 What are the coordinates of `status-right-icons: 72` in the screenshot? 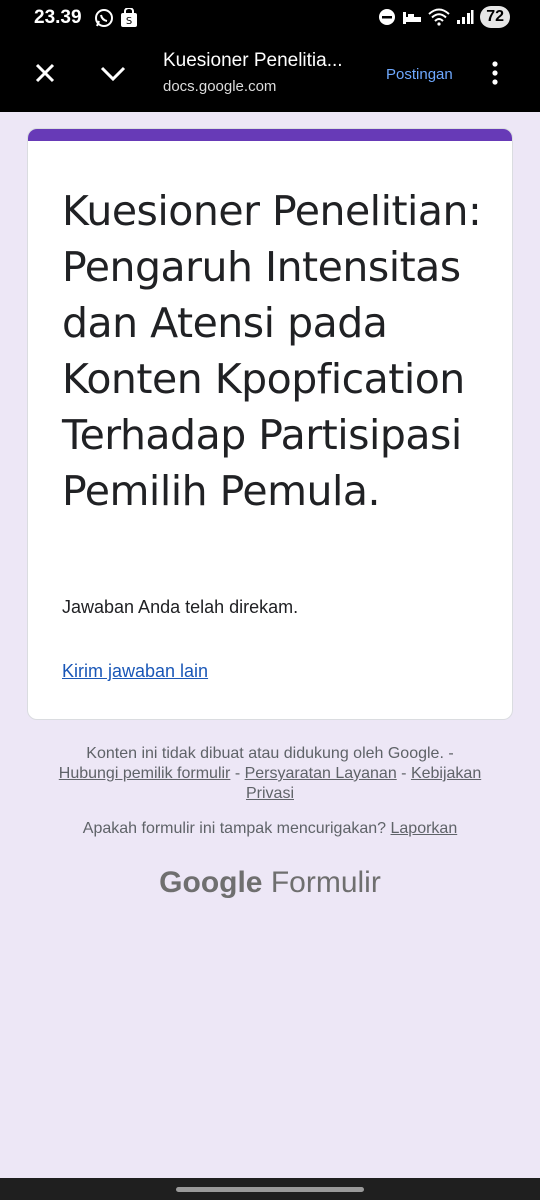 It's located at (444, 17).